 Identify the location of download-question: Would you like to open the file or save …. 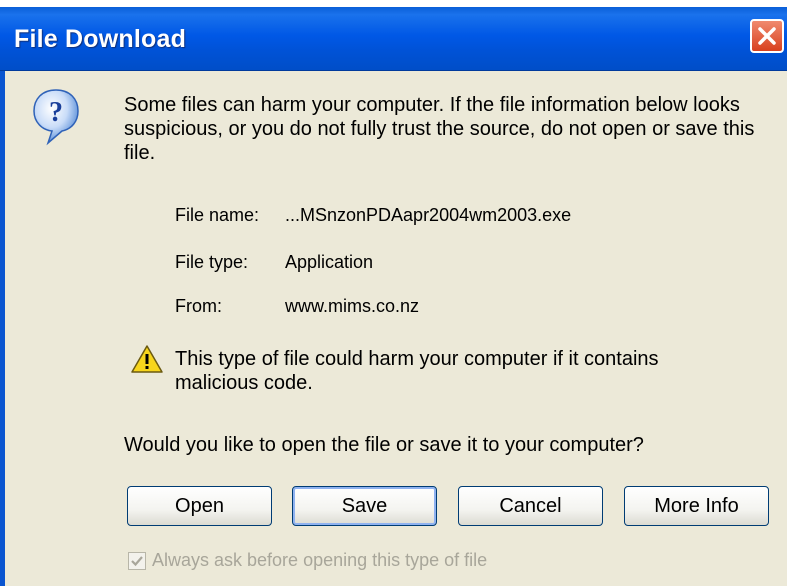
(384, 445).